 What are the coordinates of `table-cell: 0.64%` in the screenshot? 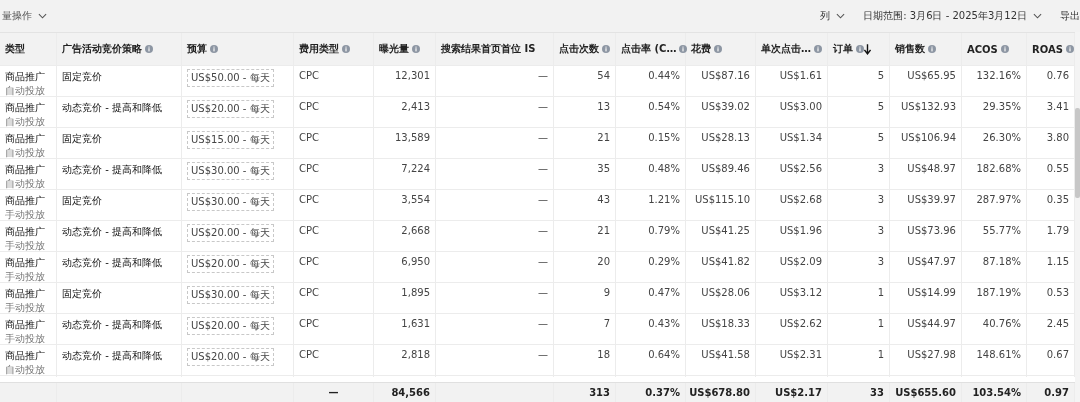 It's located at (664, 354).